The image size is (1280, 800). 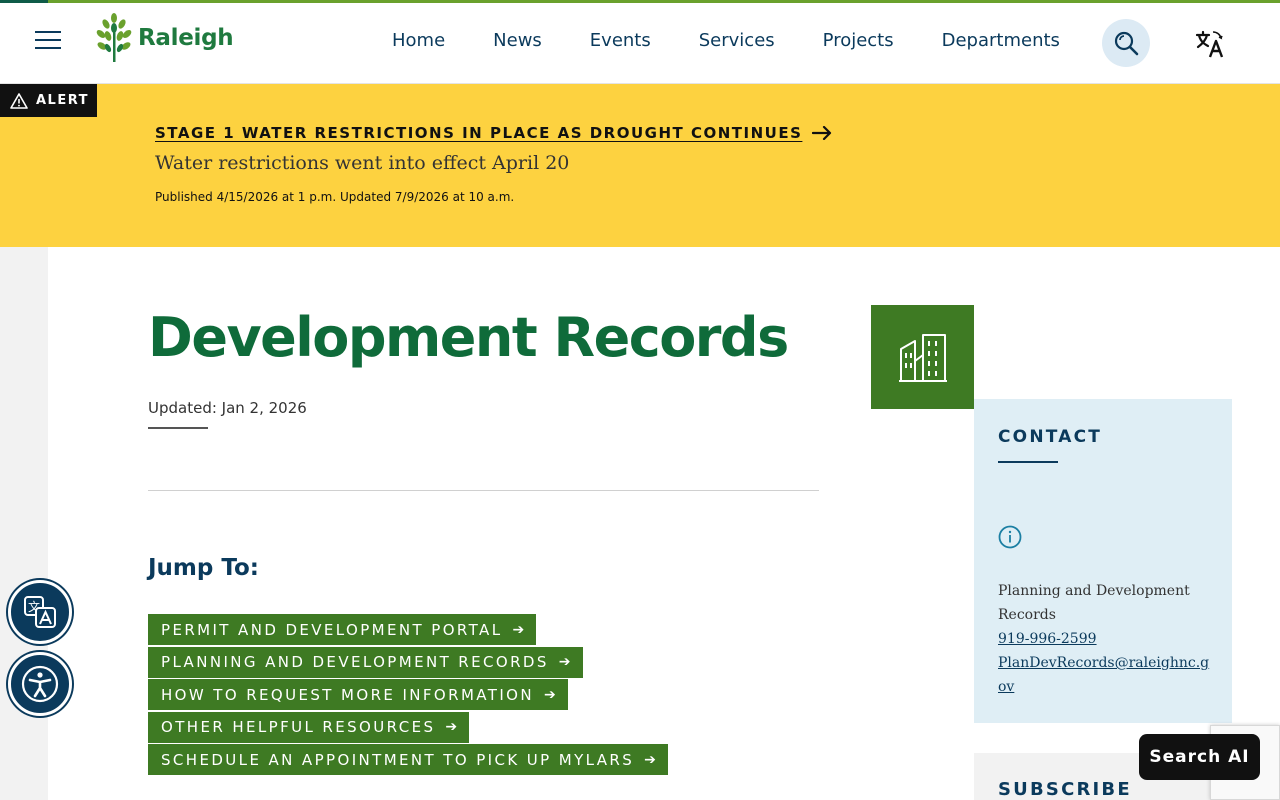 I want to click on accessibility-person-icon, so click(x=40, y=684).